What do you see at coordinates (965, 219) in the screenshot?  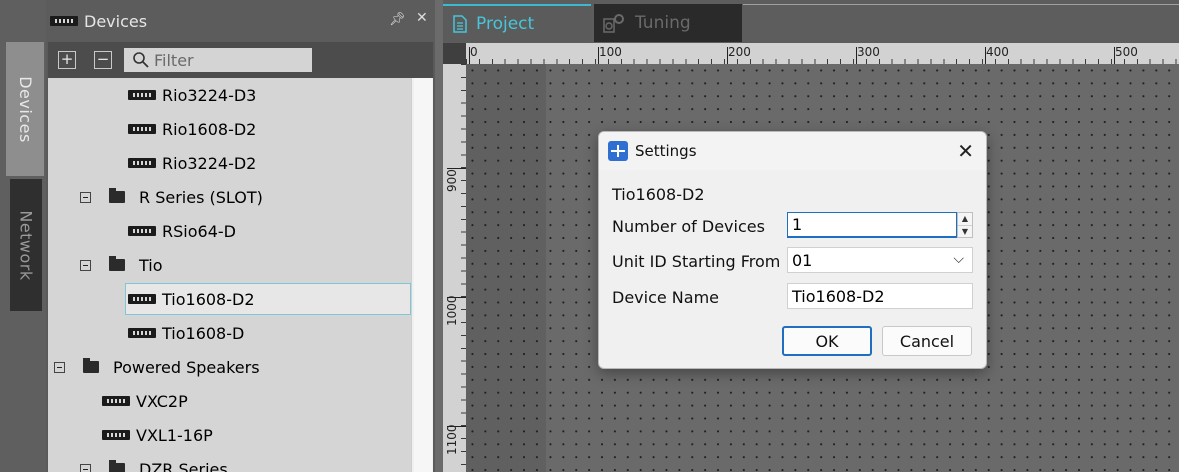 I see `stepper-up-icon: ▲` at bounding box center [965, 219].